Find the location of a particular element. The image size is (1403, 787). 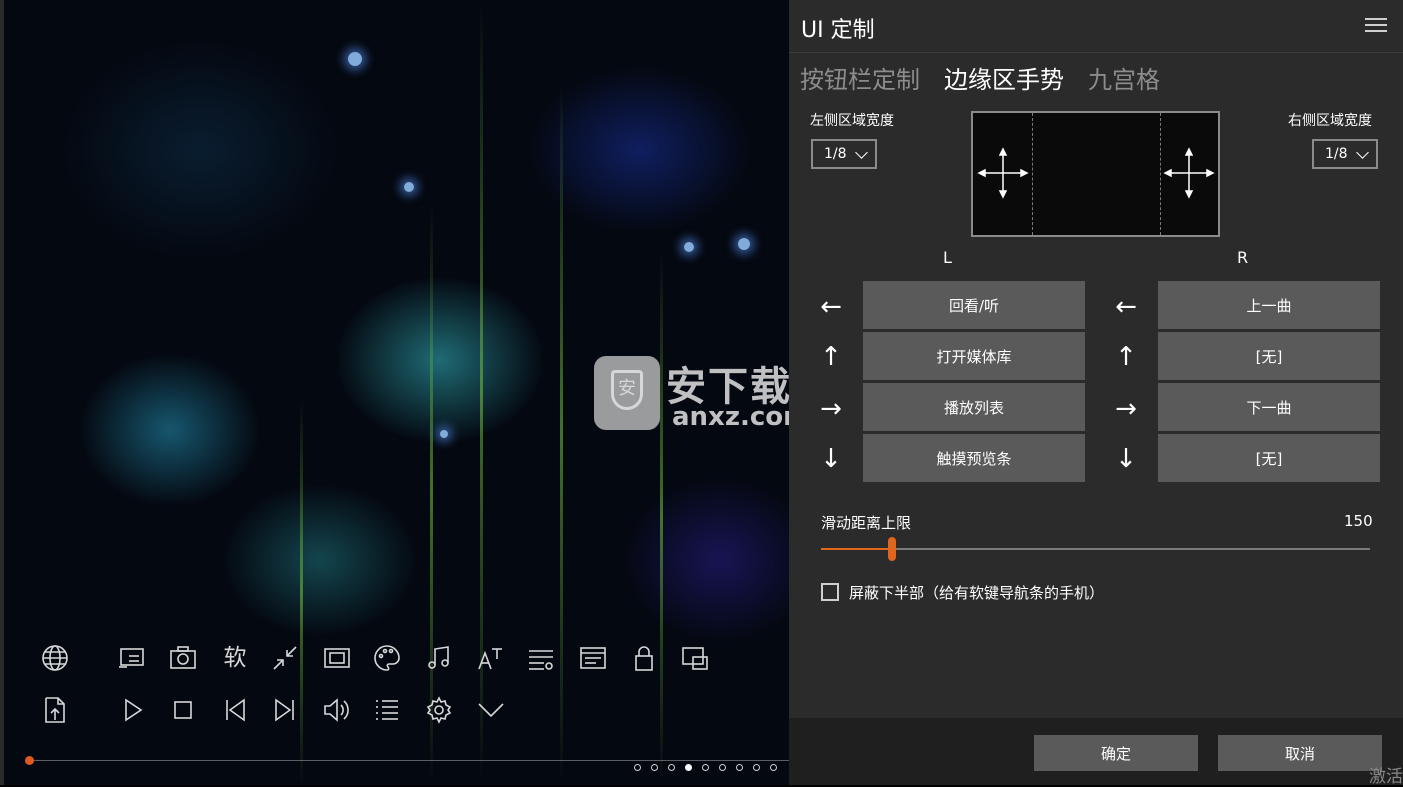

subtitle-icon is located at coordinates (132, 658).